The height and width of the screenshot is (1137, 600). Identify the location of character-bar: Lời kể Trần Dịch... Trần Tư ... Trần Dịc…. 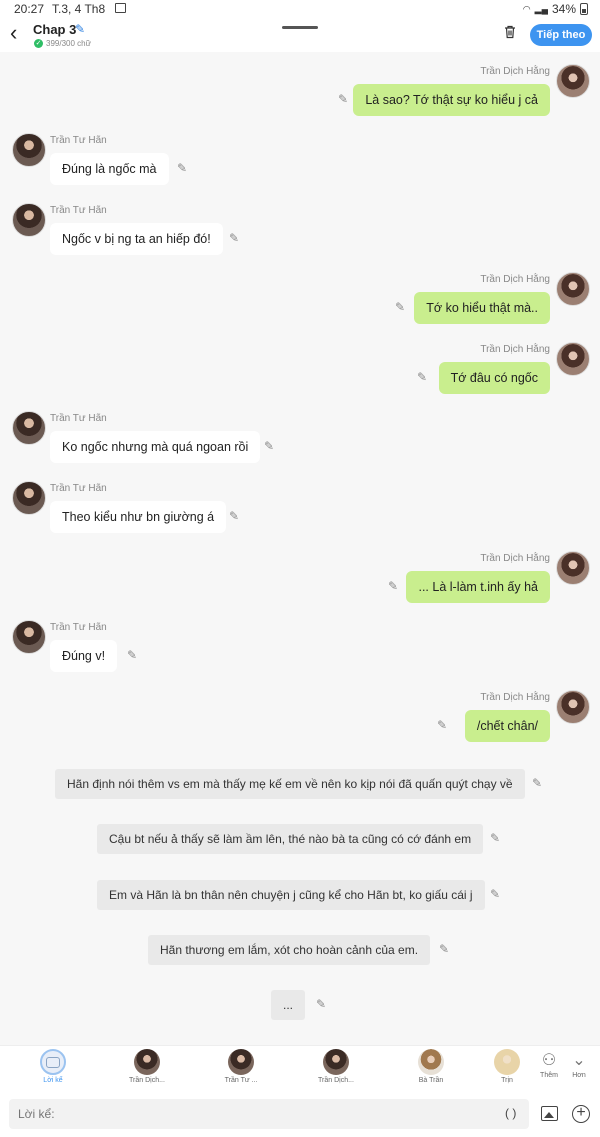
(300, 1069).